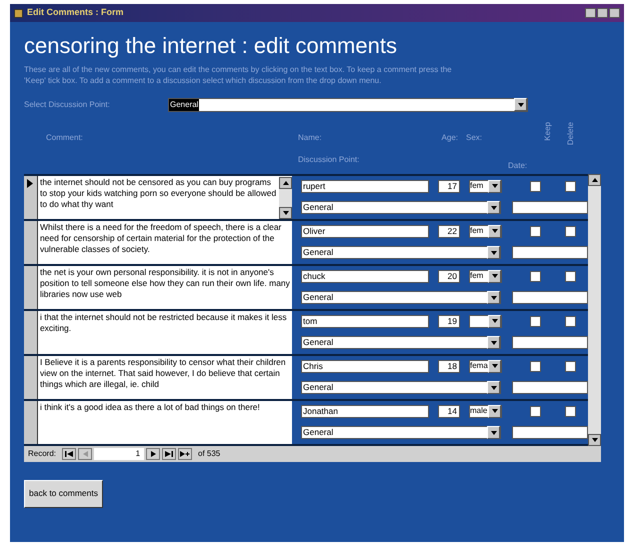 This screenshot has width=634, height=546. What do you see at coordinates (450, 137) in the screenshot?
I see `column-header: Age:` at bounding box center [450, 137].